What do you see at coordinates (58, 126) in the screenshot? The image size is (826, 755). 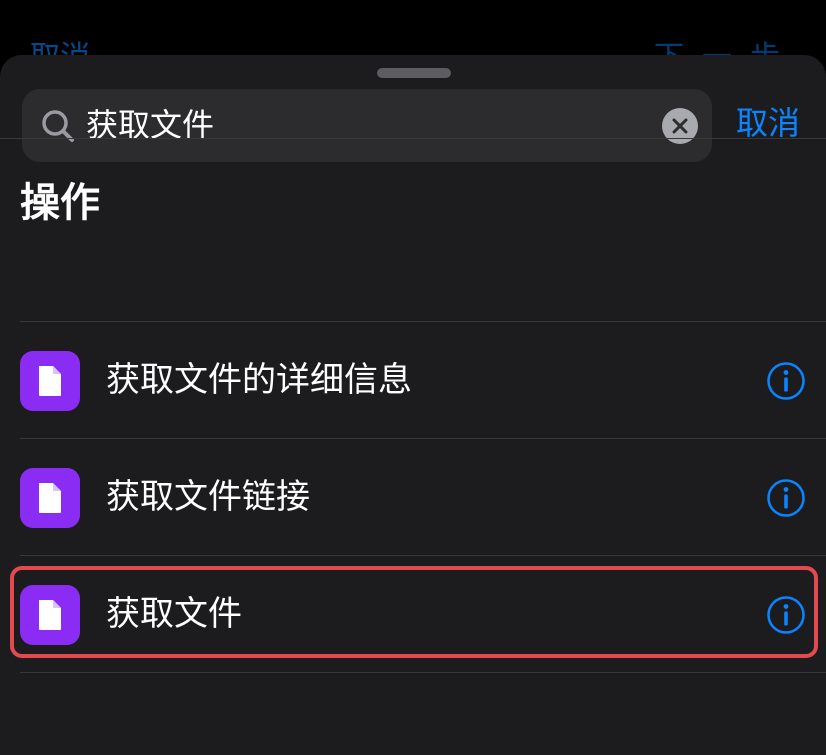 I see `search-icon` at bounding box center [58, 126].